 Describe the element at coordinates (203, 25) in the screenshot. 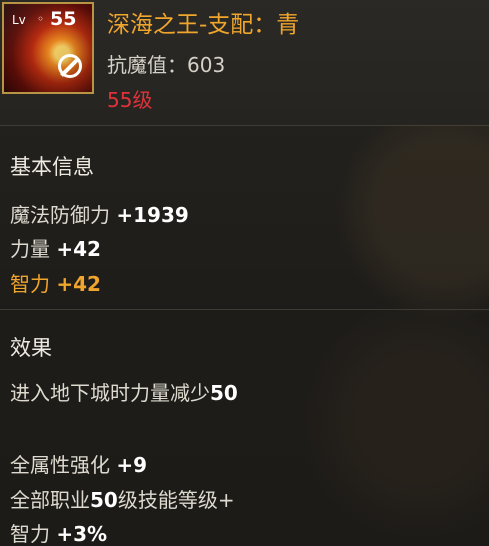

I see `item-name: 深海之王-支配：青` at that location.